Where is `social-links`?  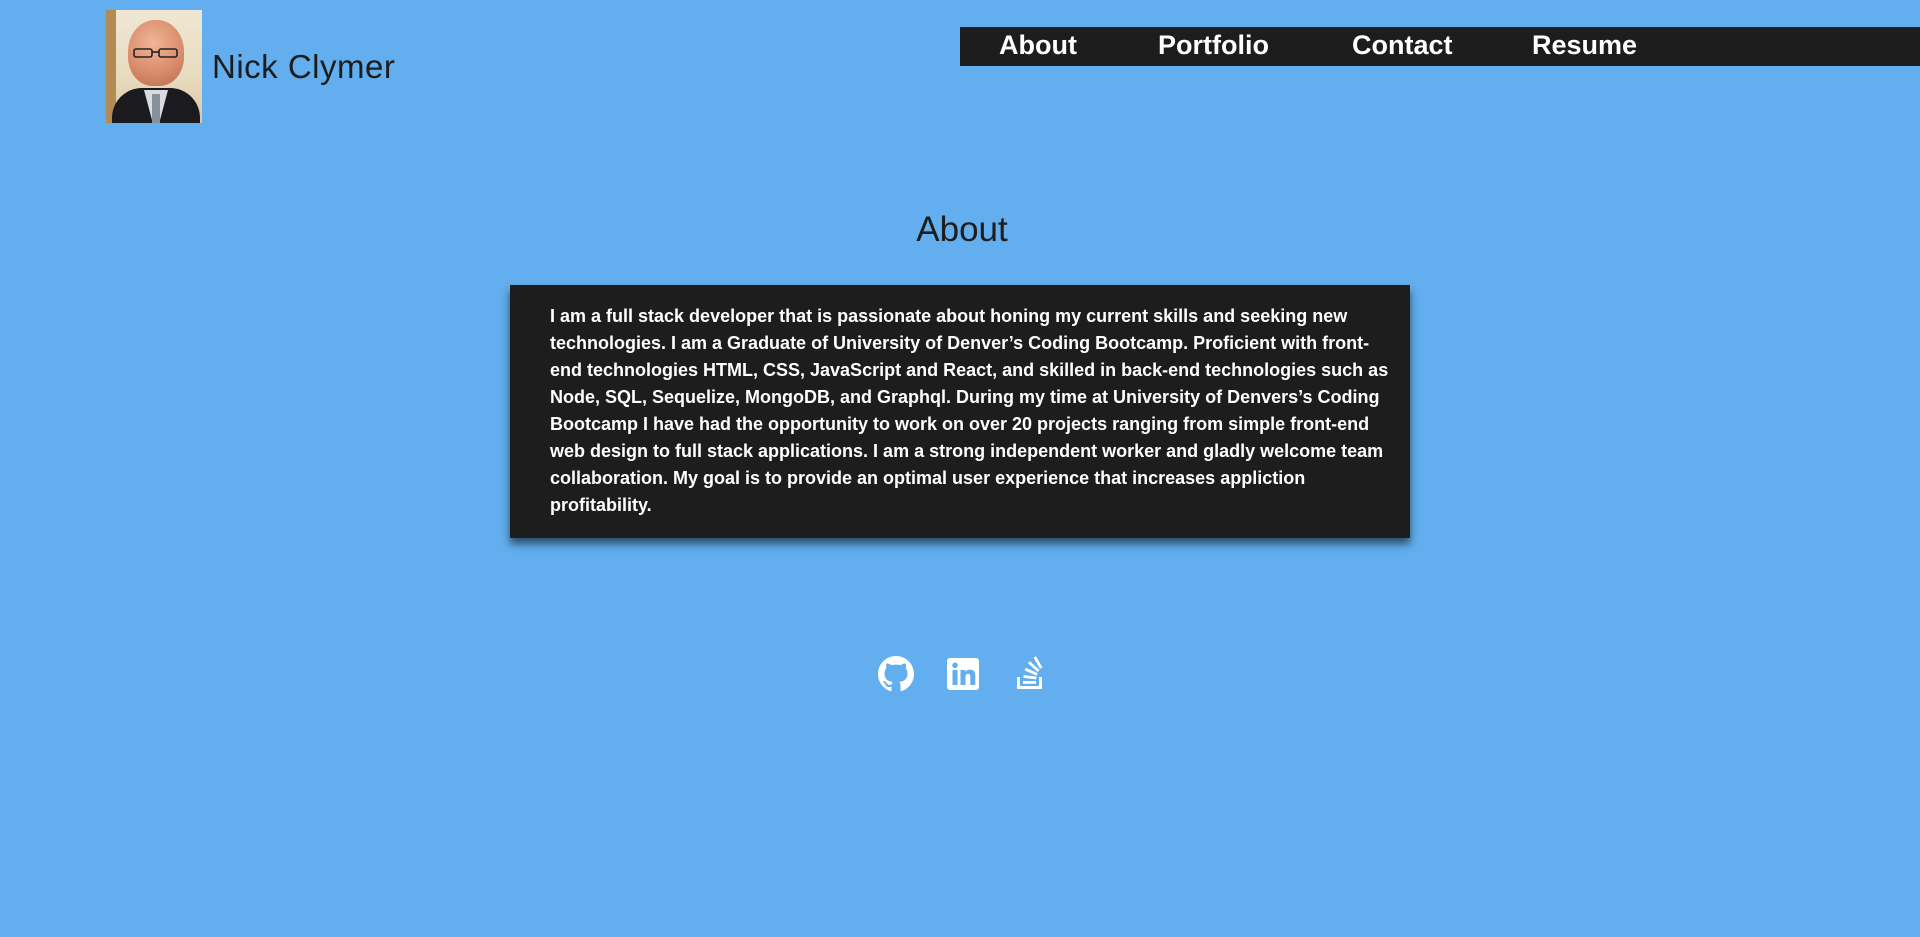 social-links is located at coordinates (963, 674).